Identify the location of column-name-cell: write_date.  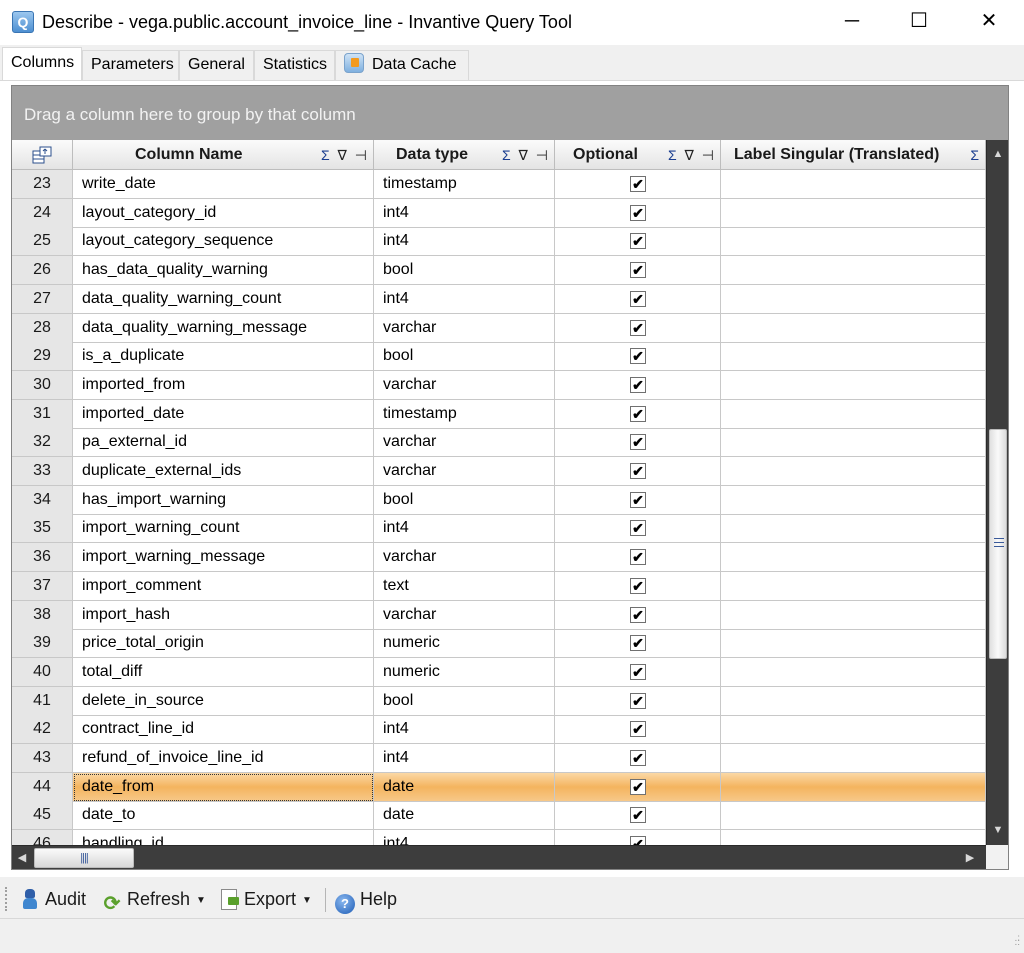
(223, 184).